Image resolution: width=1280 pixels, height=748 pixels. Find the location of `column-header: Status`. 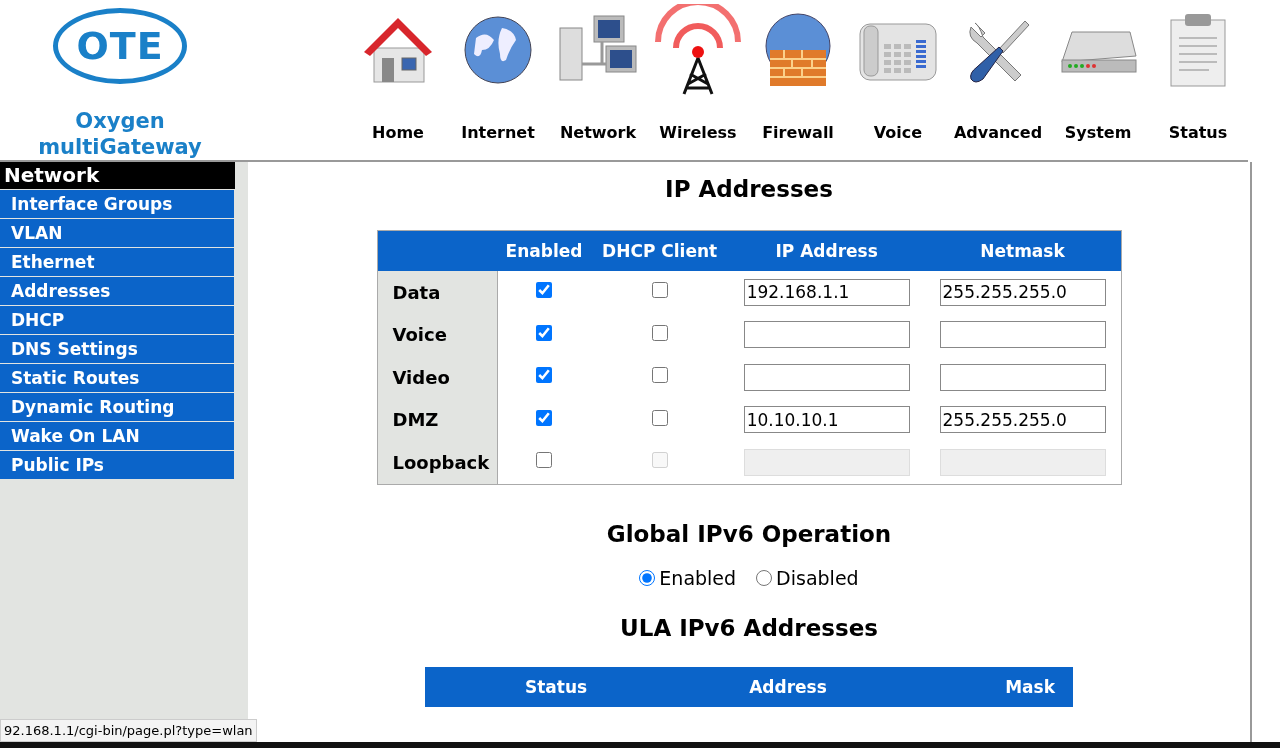

column-header: Status is located at coordinates (556, 686).